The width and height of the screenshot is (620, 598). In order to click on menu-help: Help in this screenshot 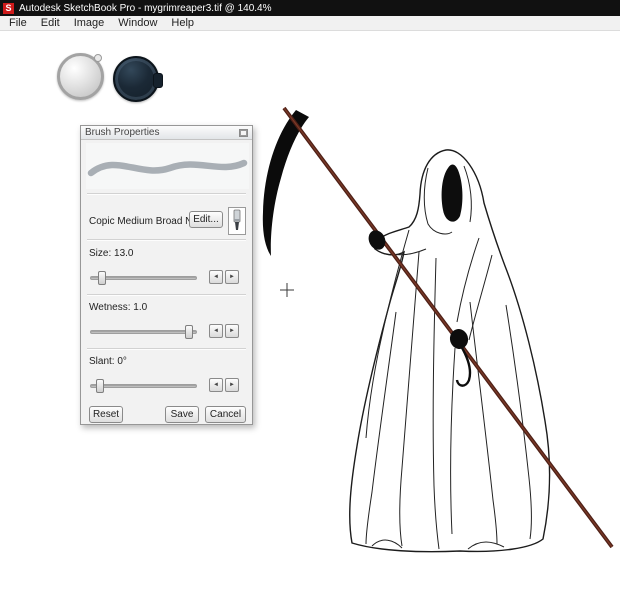, I will do `click(182, 23)`.